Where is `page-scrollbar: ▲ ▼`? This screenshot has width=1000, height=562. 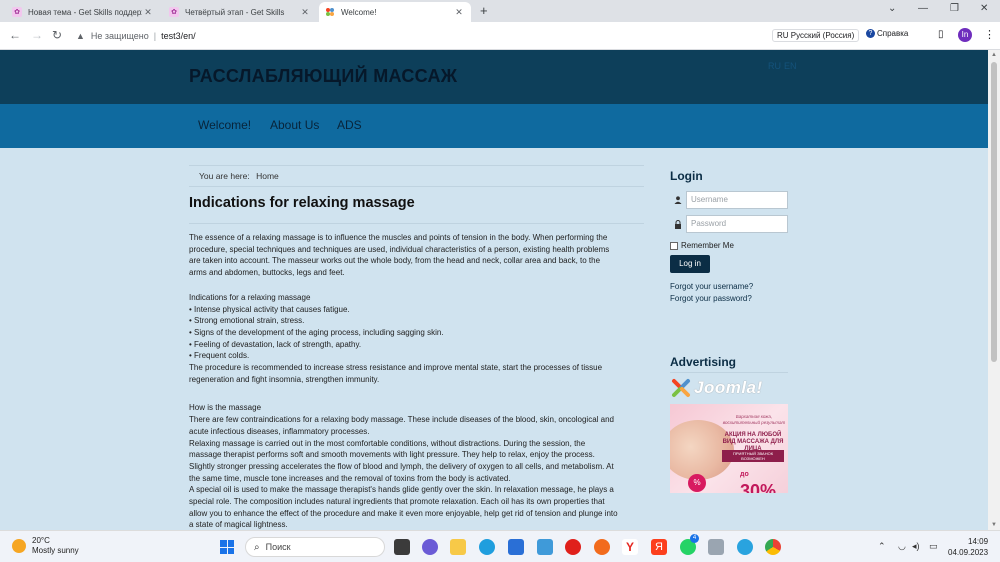 page-scrollbar: ▲ ▼ is located at coordinates (994, 290).